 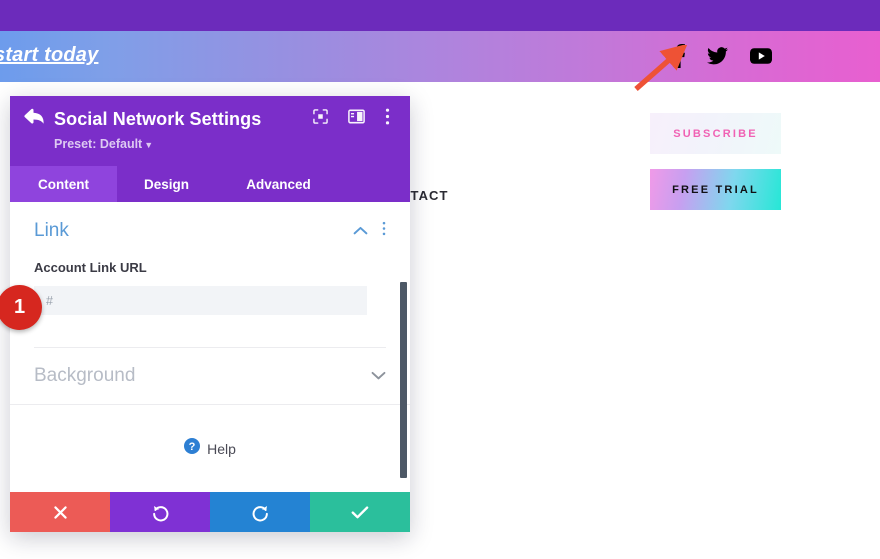 I want to click on site-topbar, so click(x=440, y=15).